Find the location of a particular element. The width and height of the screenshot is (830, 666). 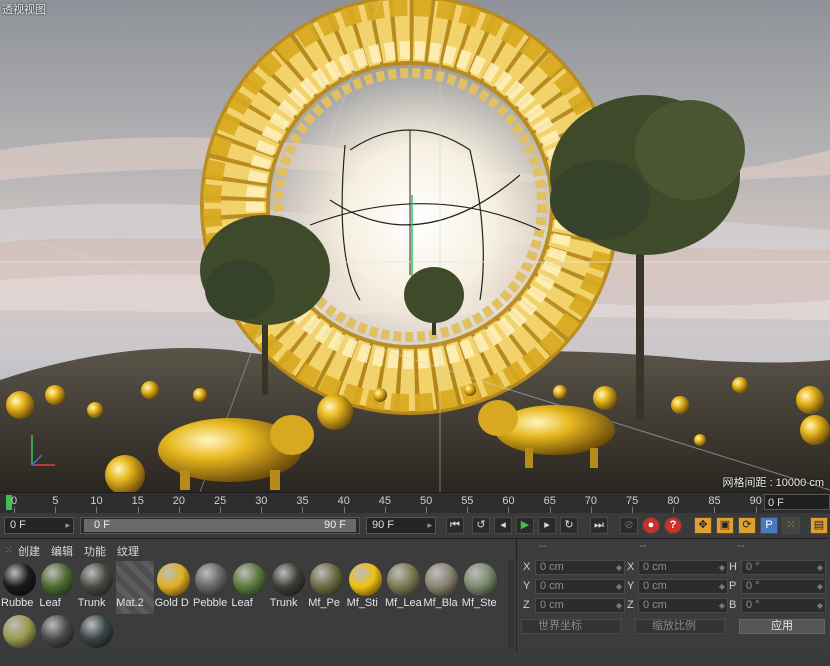

rotate-key-icon: ⟳ is located at coordinates (747, 525).